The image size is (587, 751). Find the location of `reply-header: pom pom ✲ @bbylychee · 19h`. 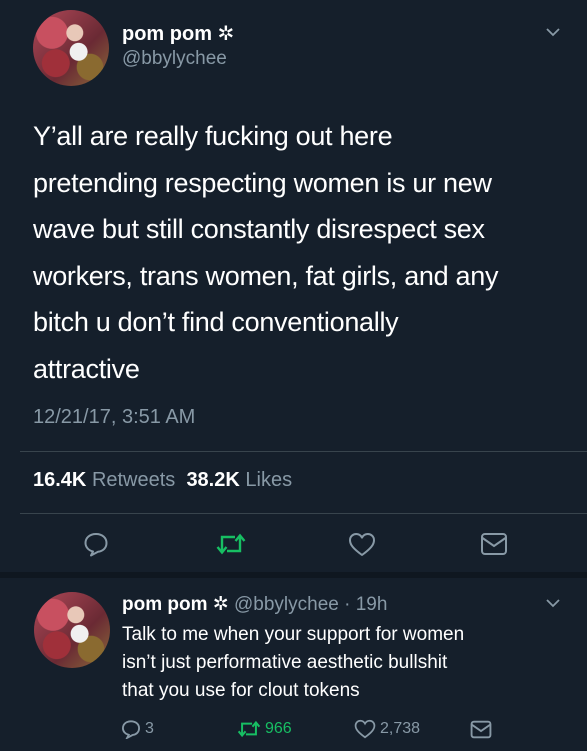

reply-header: pom pom ✲ @bbylychee · 19h is located at coordinates (254, 604).